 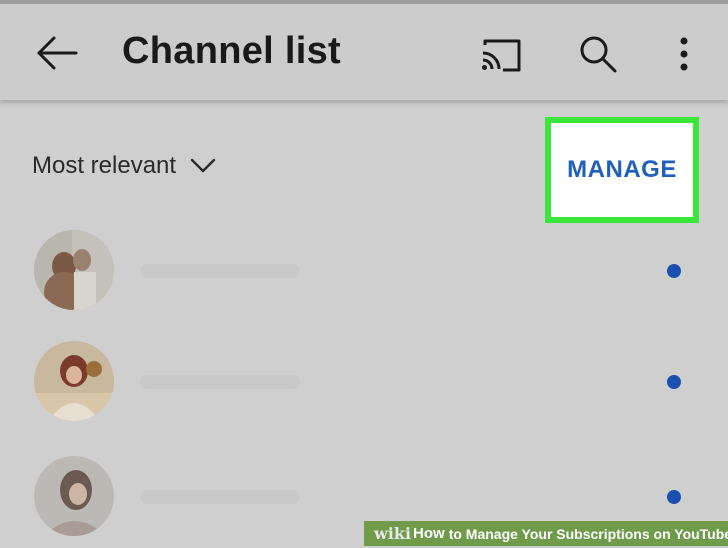 I want to click on search-button, so click(x=598, y=54).